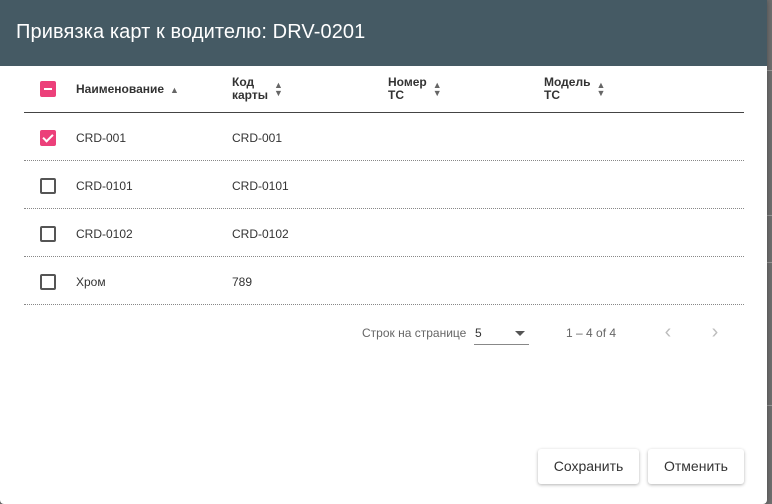 This screenshot has width=772, height=504. Describe the element at coordinates (250, 88) in the screenshot. I see `column-header-label: Код карты` at that location.